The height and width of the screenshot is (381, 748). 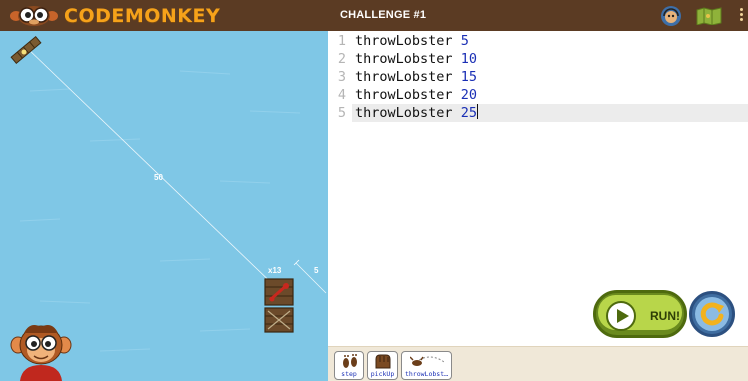 I want to click on run-label: RUN!, so click(x=665, y=316).